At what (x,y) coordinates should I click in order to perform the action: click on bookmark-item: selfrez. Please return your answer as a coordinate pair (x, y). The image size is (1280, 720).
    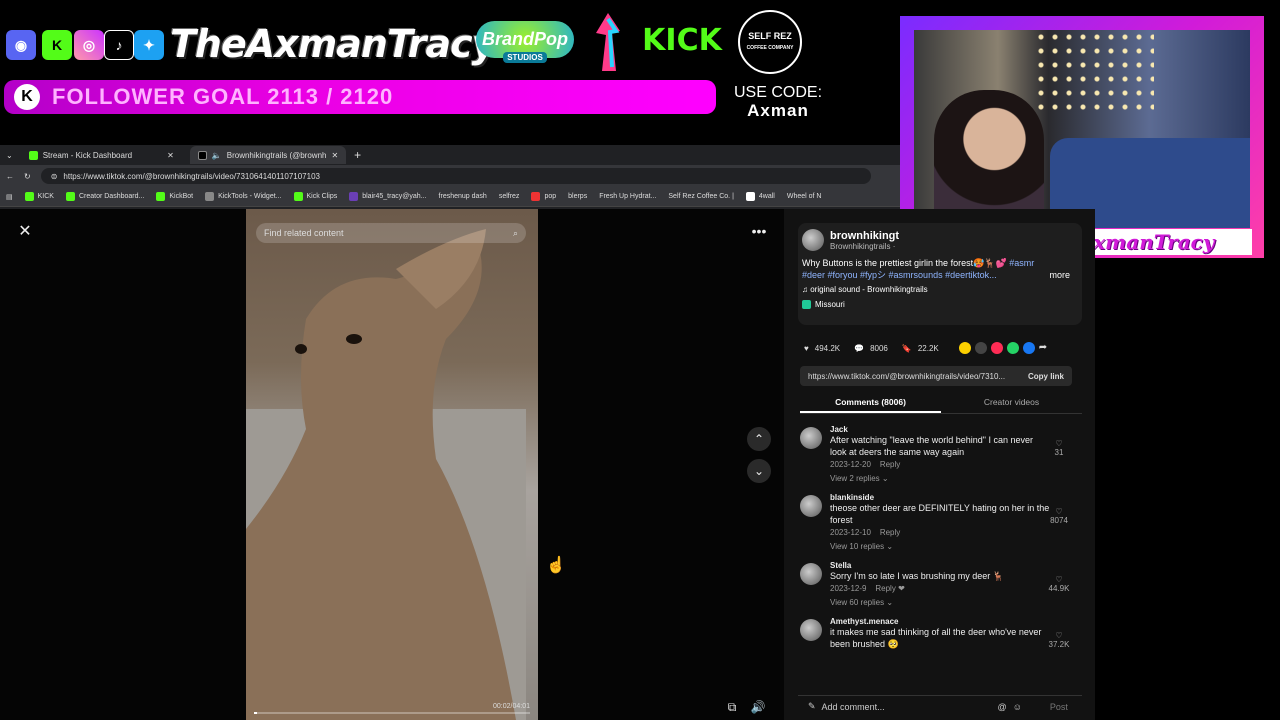
    Looking at the image, I should click on (509, 196).